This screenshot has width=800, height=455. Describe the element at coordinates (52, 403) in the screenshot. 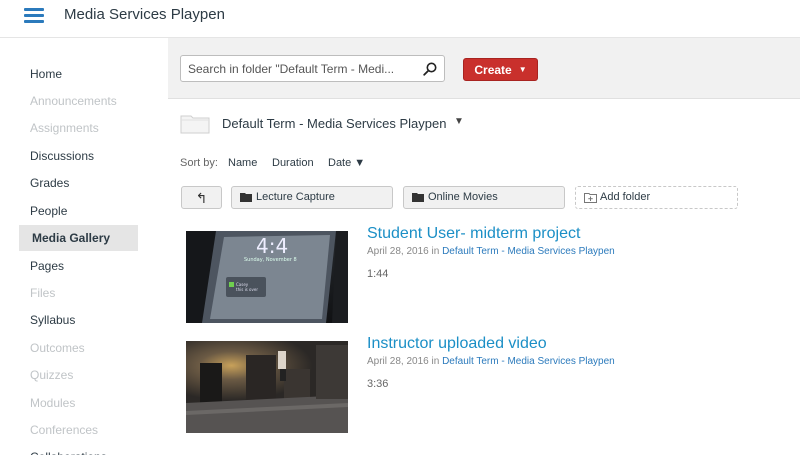

I see `sidebar-item-modules: Modules` at that location.